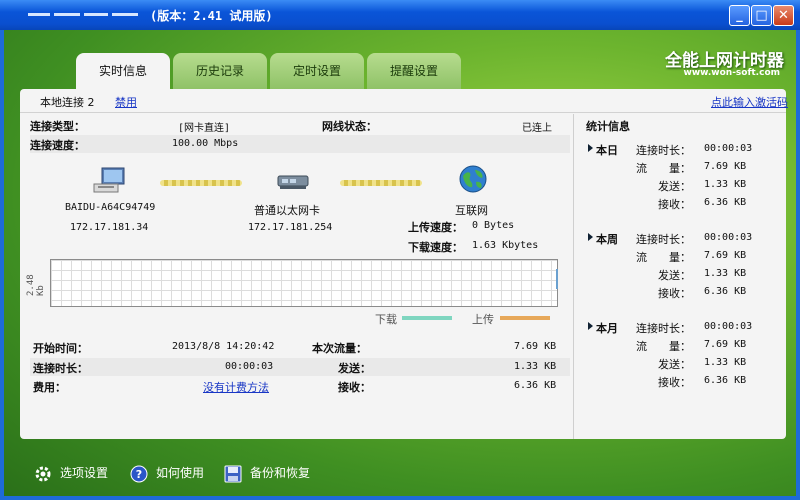 The width and height of the screenshot is (800, 500). I want to click on fee-label: 费用：, so click(49, 387).